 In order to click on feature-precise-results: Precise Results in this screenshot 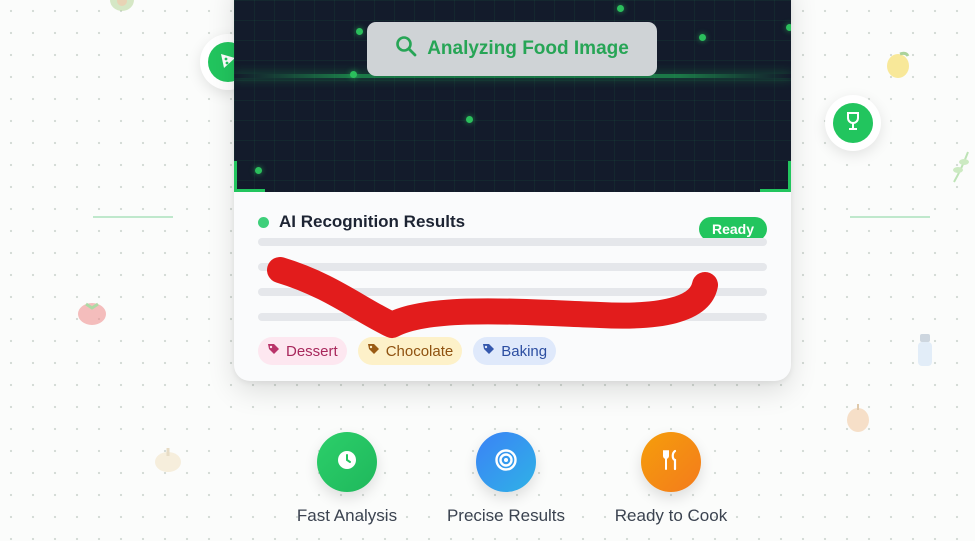, I will do `click(506, 479)`.